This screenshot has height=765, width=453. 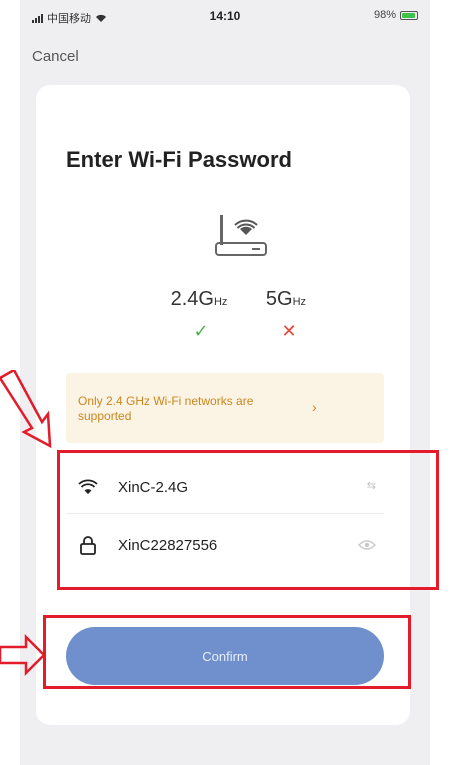 What do you see at coordinates (299, 302) in the screenshot?
I see `band-5-unit: Hz` at bounding box center [299, 302].